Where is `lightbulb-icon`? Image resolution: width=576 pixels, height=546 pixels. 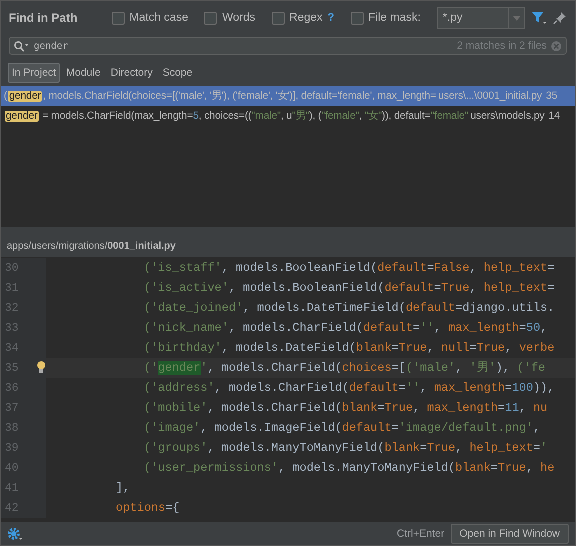 lightbulb-icon is located at coordinates (41, 367).